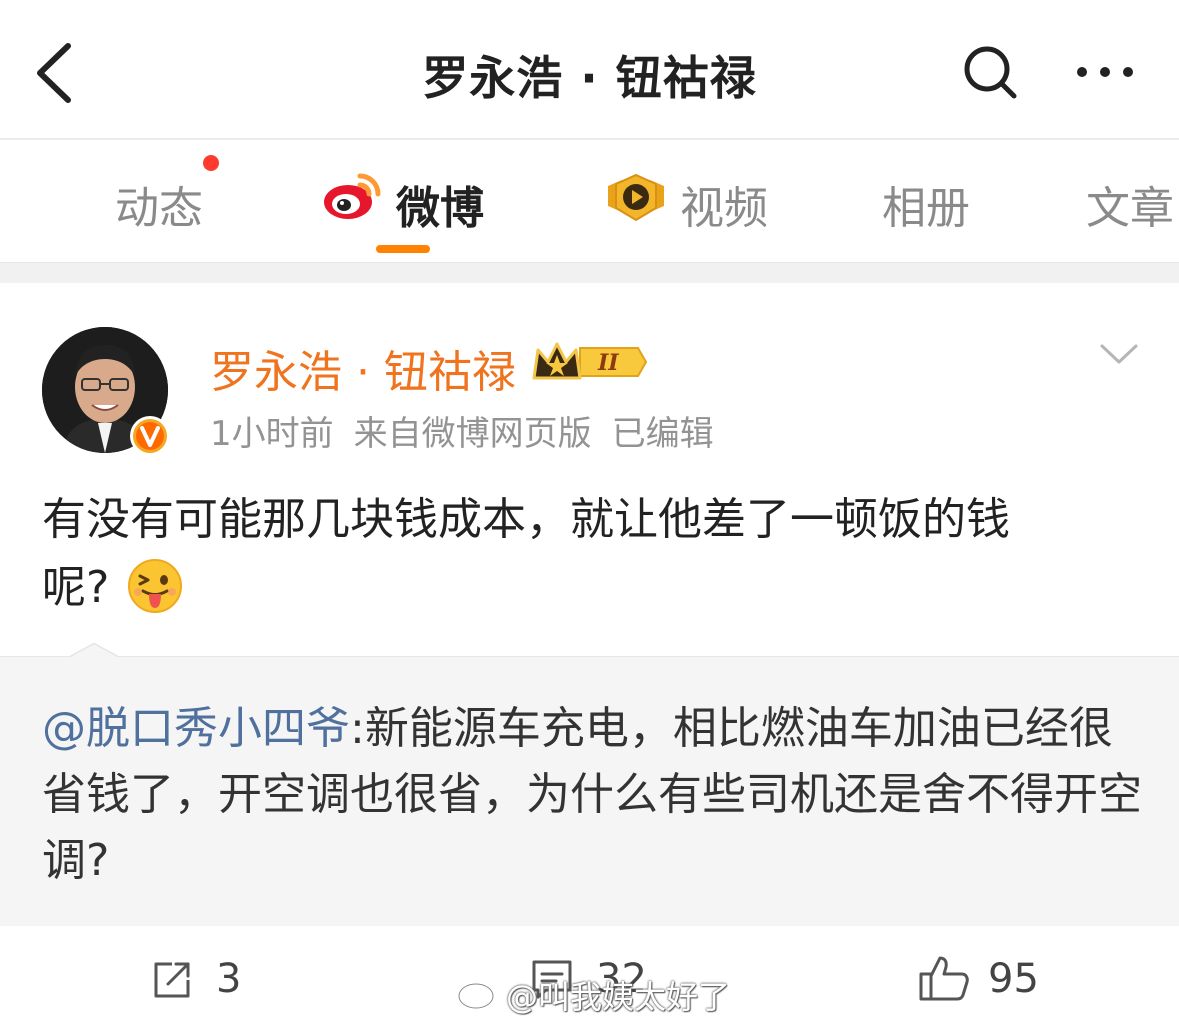  Describe the element at coordinates (363, 368) in the screenshot. I see `author-name: 罗永浩 · 钮祜禄` at that location.